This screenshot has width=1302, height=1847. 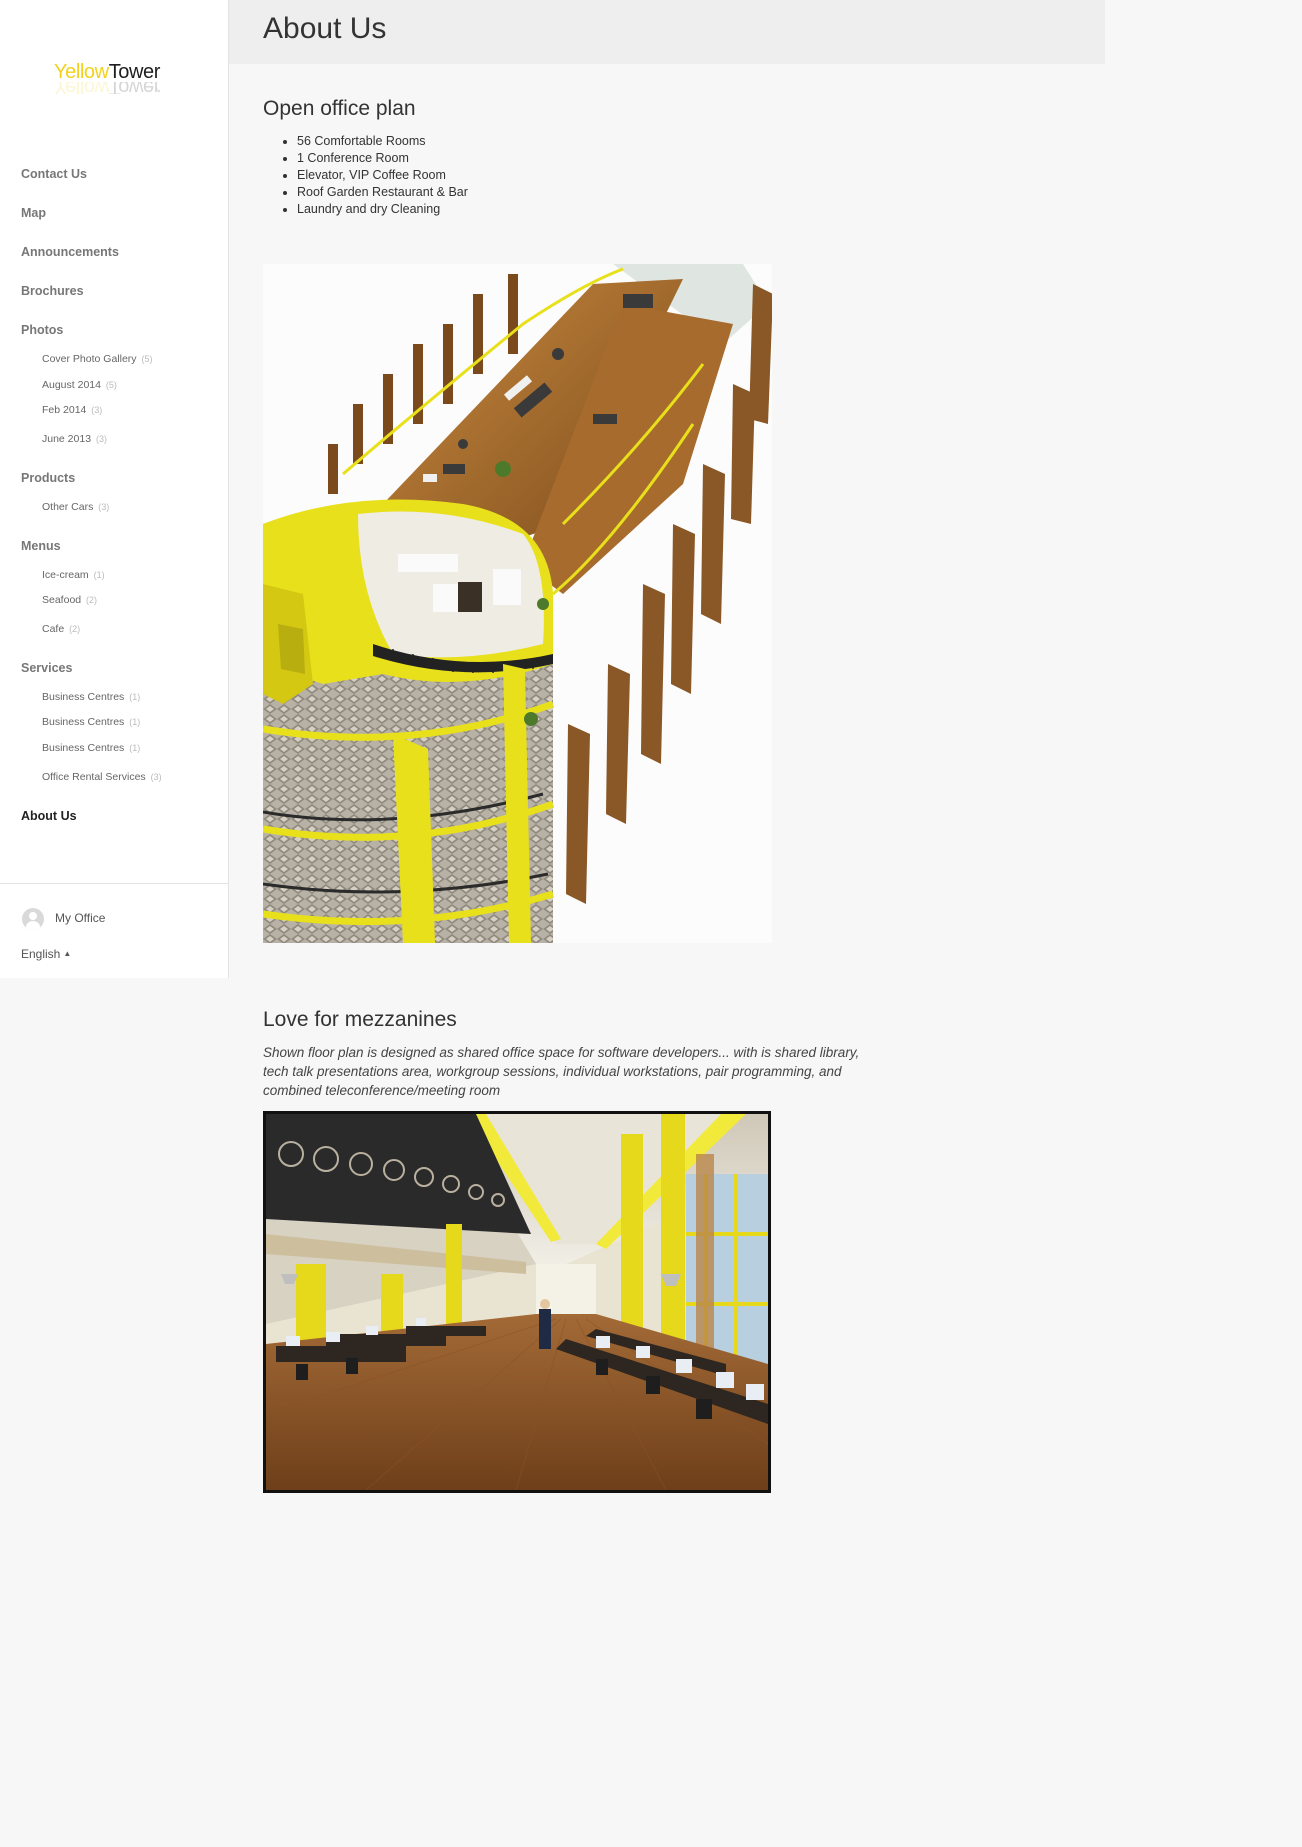 I want to click on caret-up-icon: ▲, so click(x=67, y=953).